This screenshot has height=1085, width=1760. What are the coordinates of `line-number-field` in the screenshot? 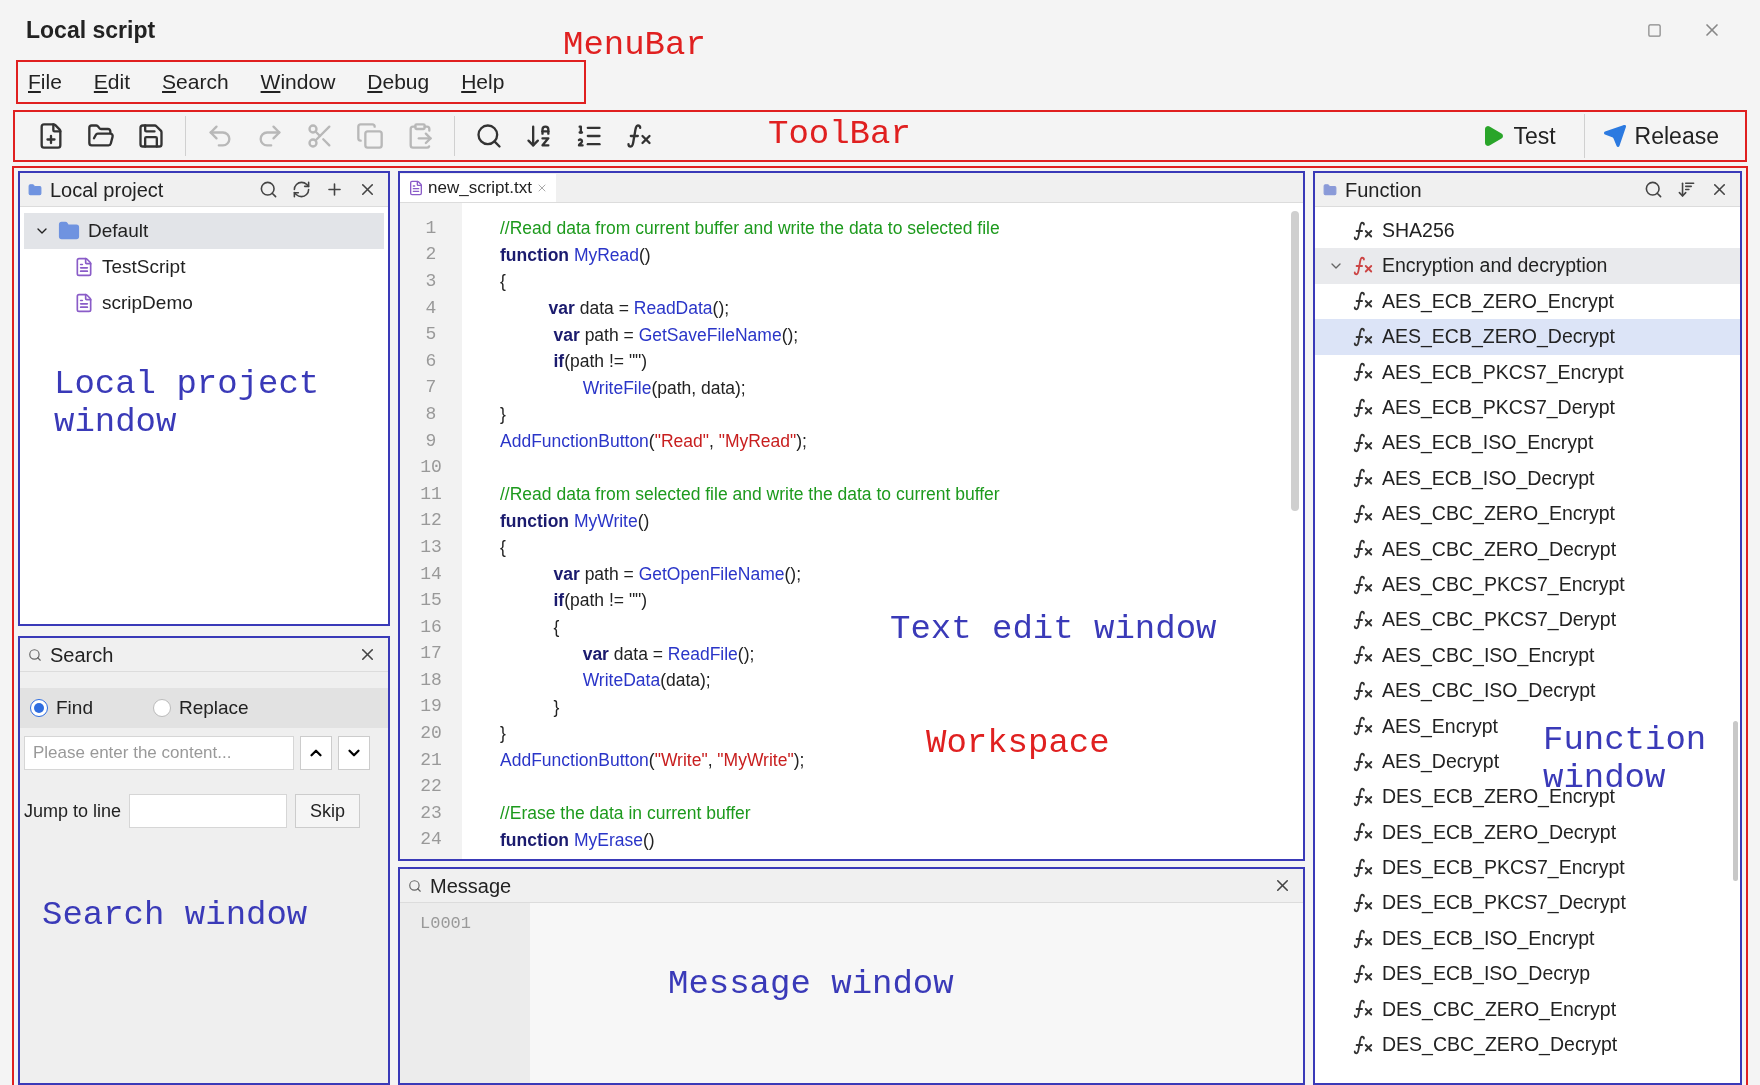 It's located at (208, 811).